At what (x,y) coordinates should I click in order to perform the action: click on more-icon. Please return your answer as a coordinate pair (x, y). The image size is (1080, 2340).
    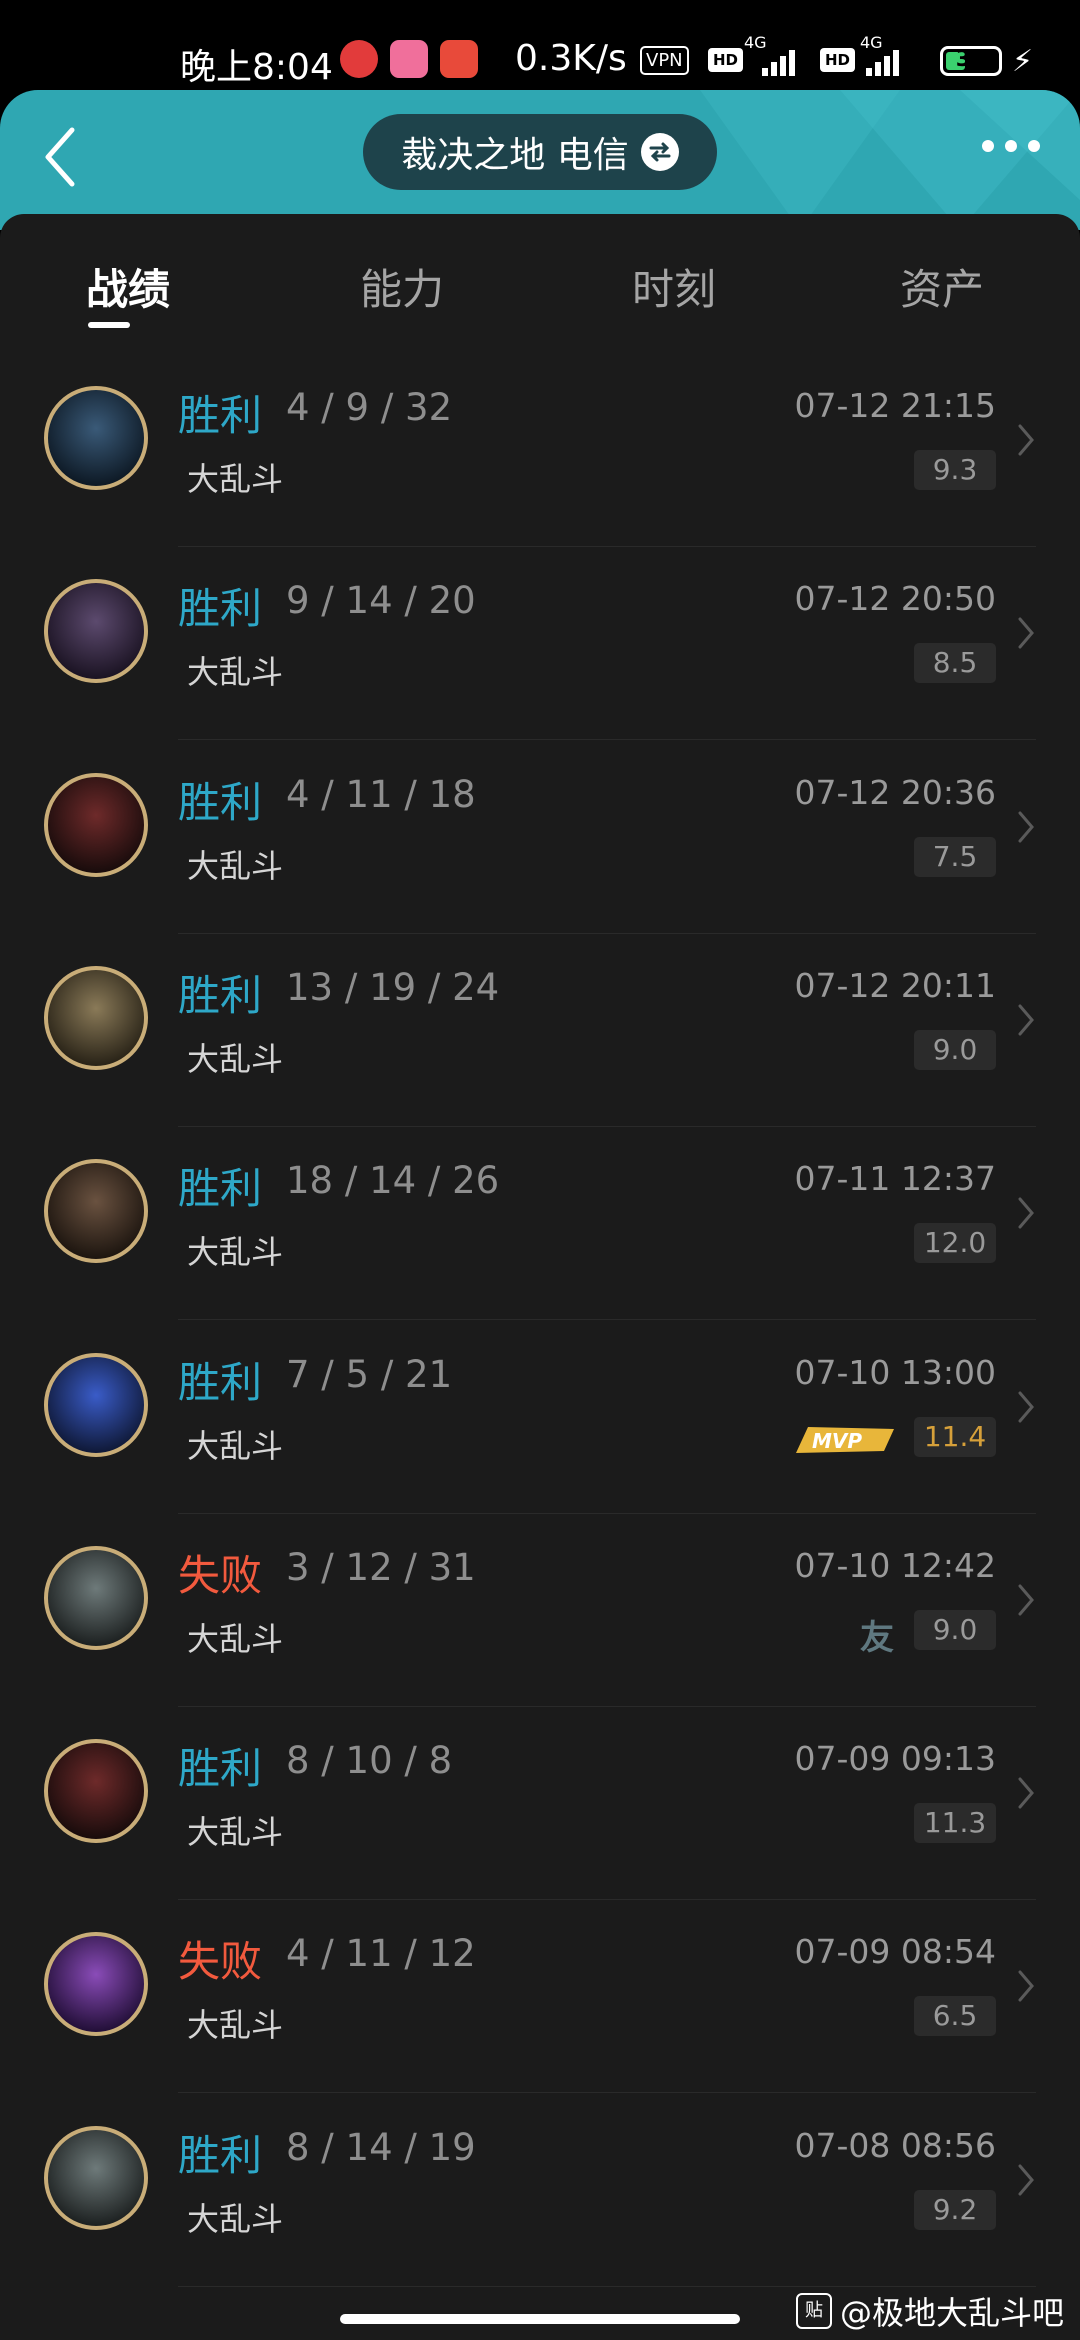
    Looking at the image, I should click on (1011, 146).